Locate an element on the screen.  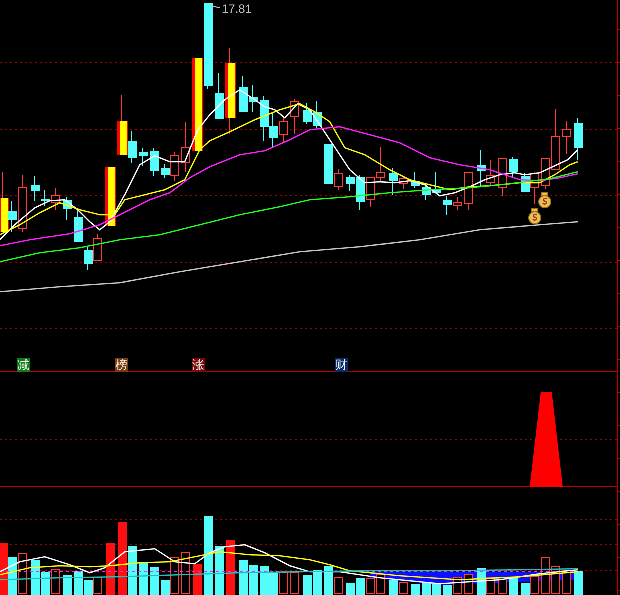
price-label: 17.81 is located at coordinates (231, 9).